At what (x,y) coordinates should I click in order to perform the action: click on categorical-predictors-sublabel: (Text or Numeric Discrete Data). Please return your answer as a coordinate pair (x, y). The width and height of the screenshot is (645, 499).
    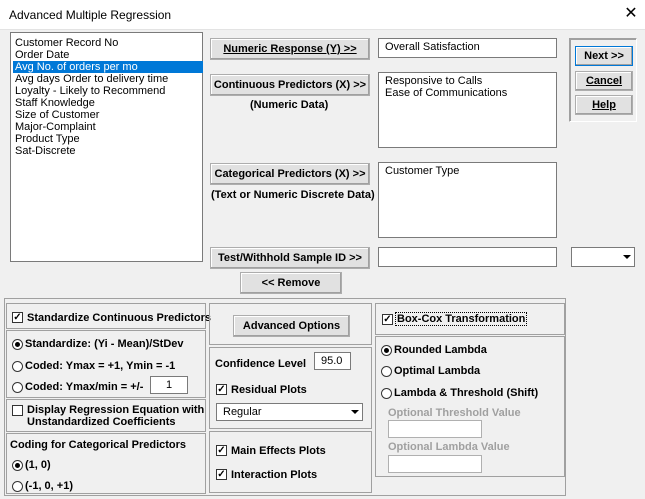
    Looking at the image, I should click on (293, 195).